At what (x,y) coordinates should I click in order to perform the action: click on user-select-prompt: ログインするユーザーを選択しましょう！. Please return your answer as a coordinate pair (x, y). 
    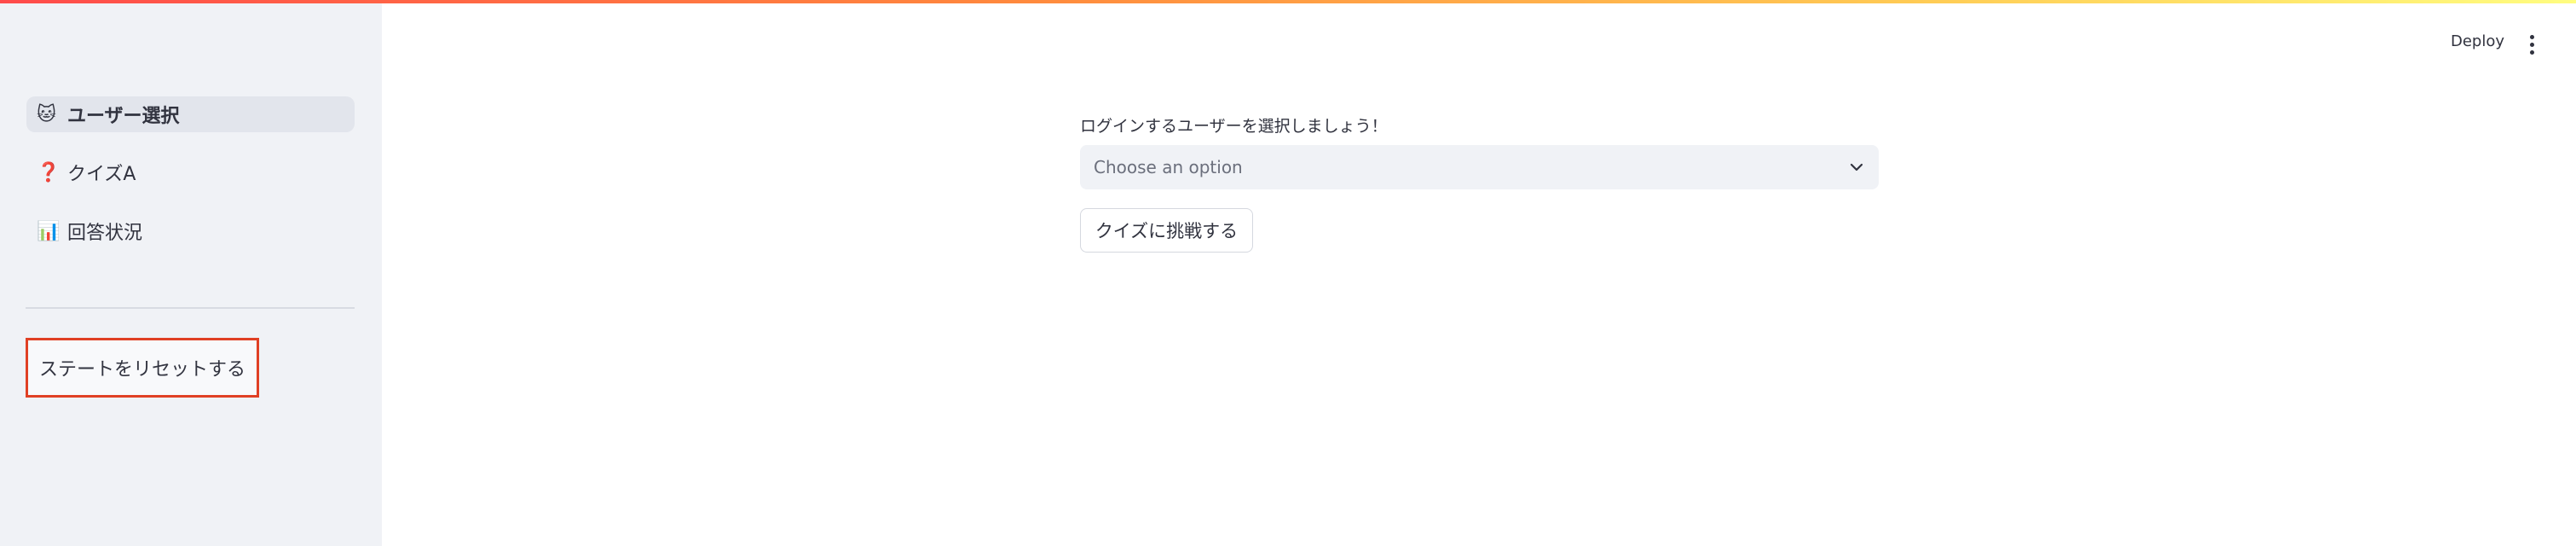
    Looking at the image, I should click on (1234, 127).